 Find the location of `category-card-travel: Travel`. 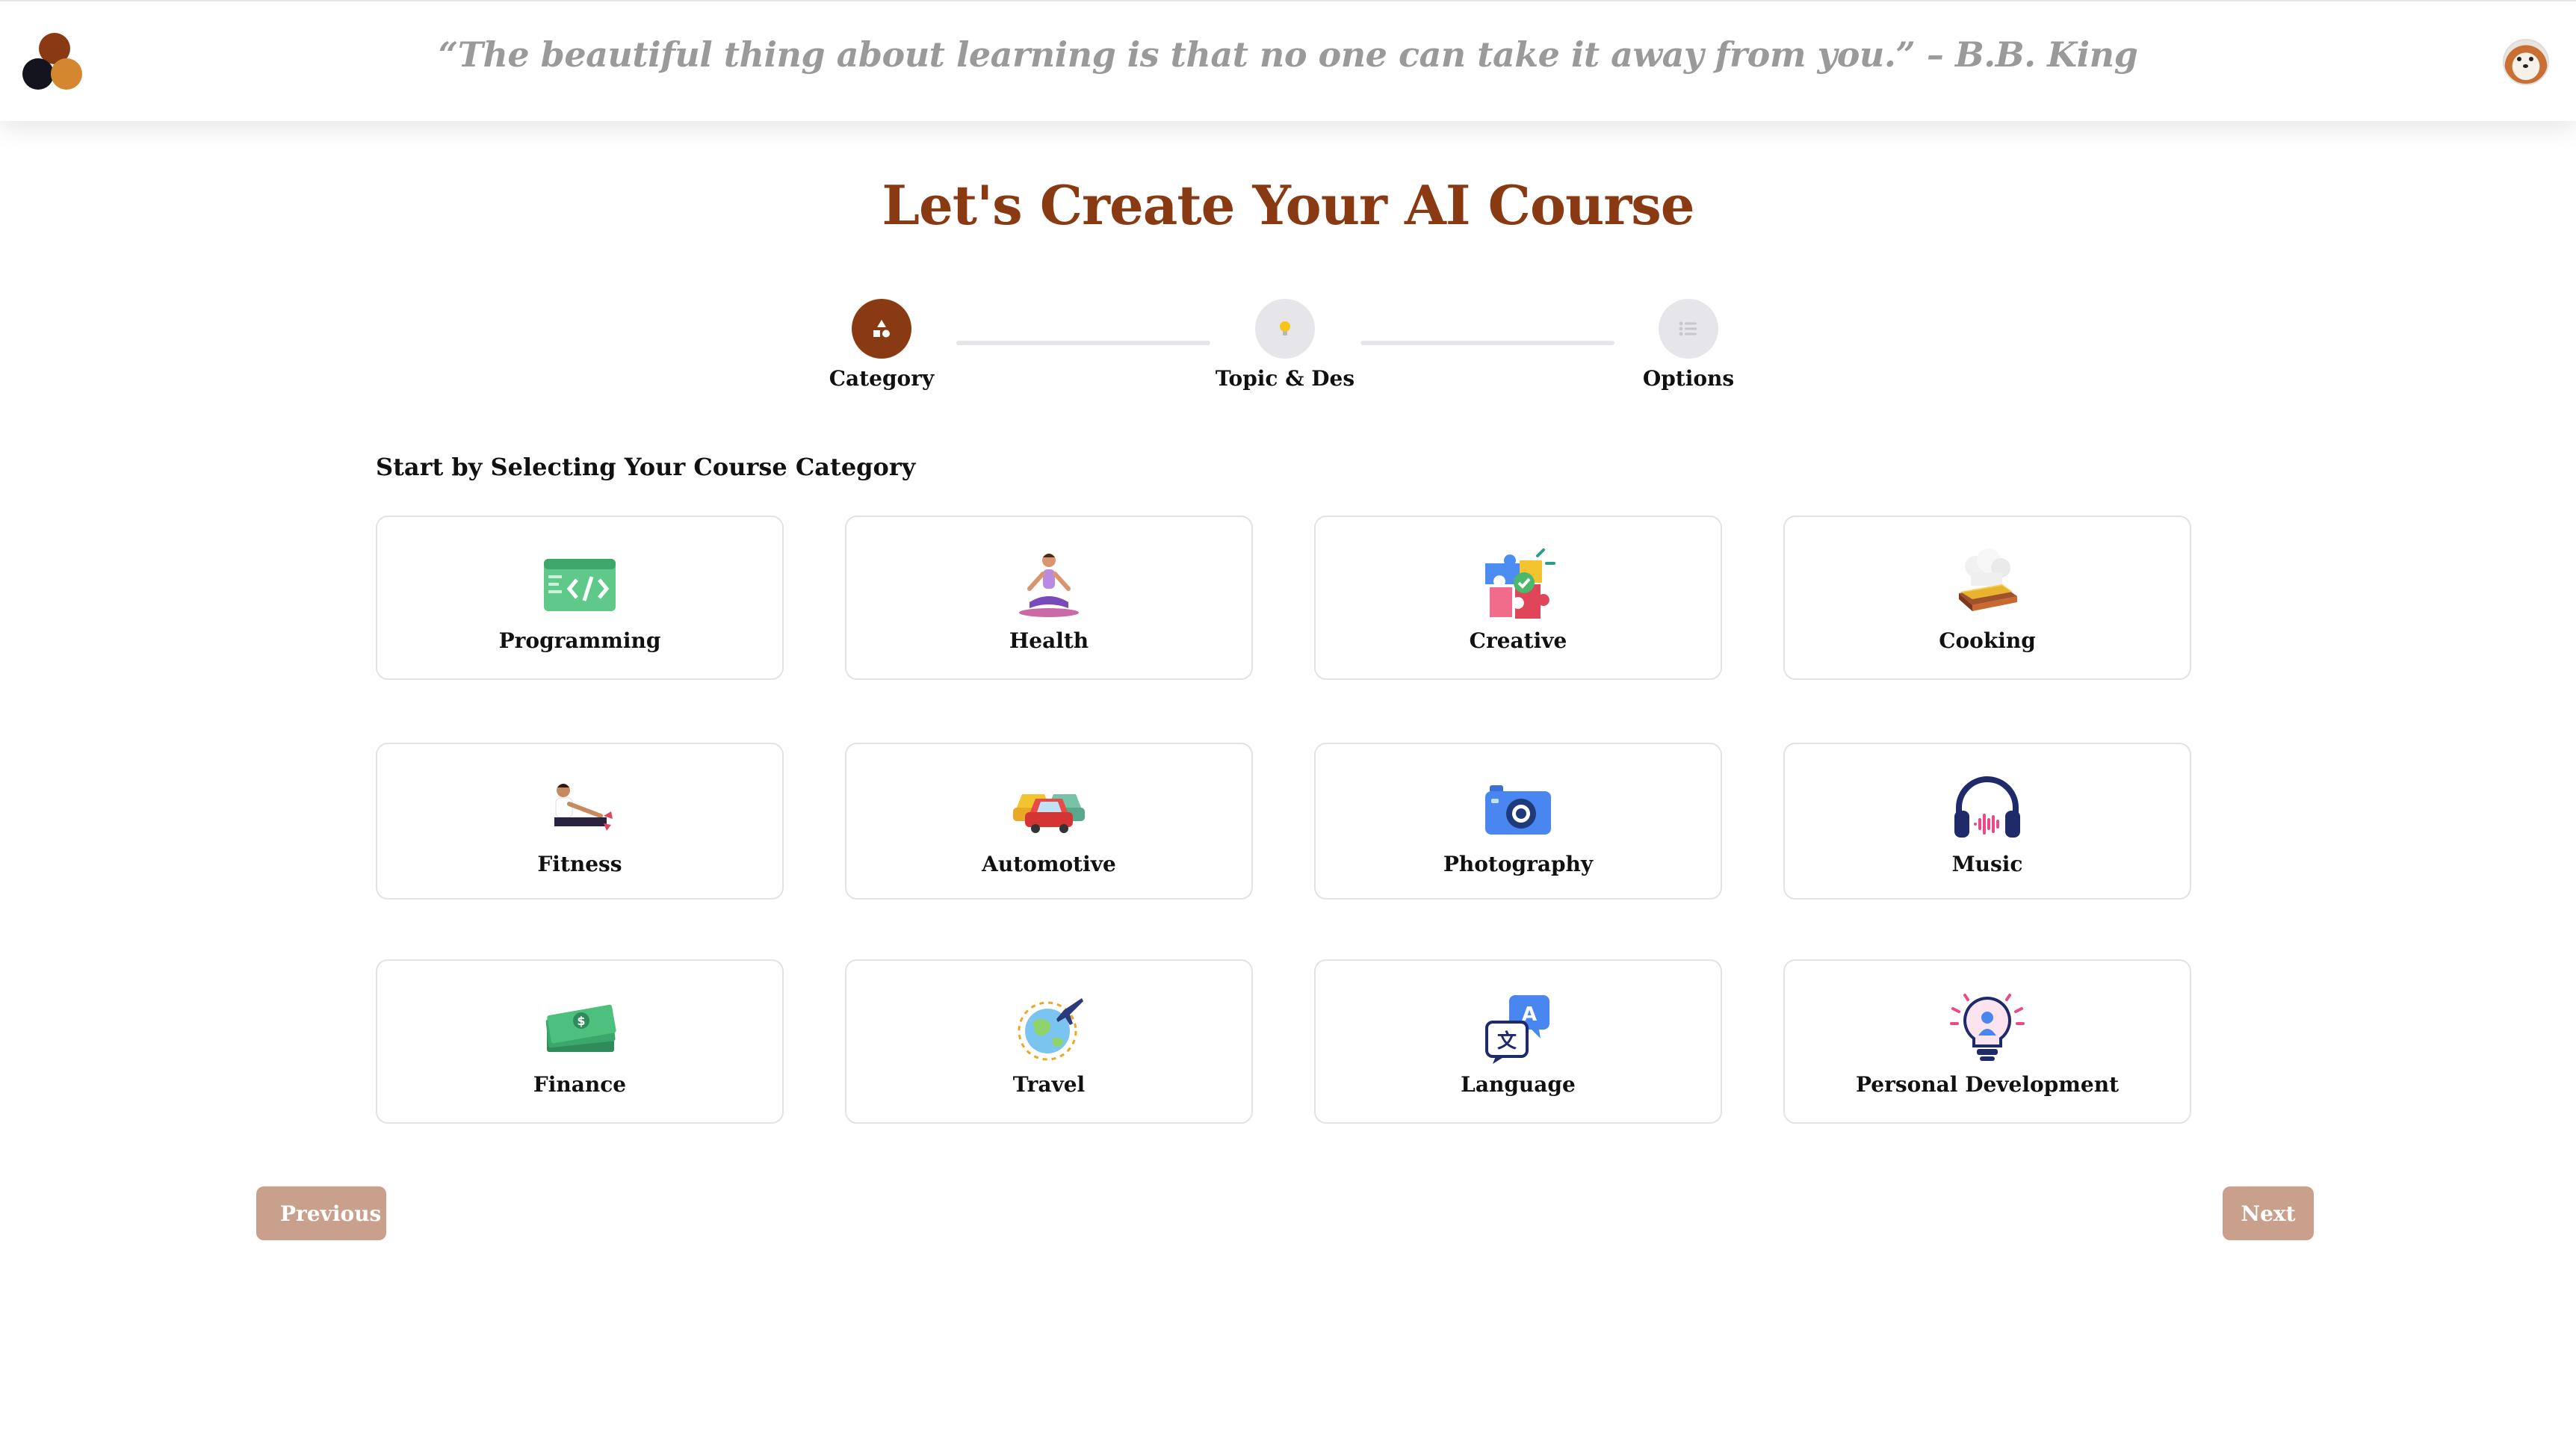

category-card-travel: Travel is located at coordinates (1049, 1041).